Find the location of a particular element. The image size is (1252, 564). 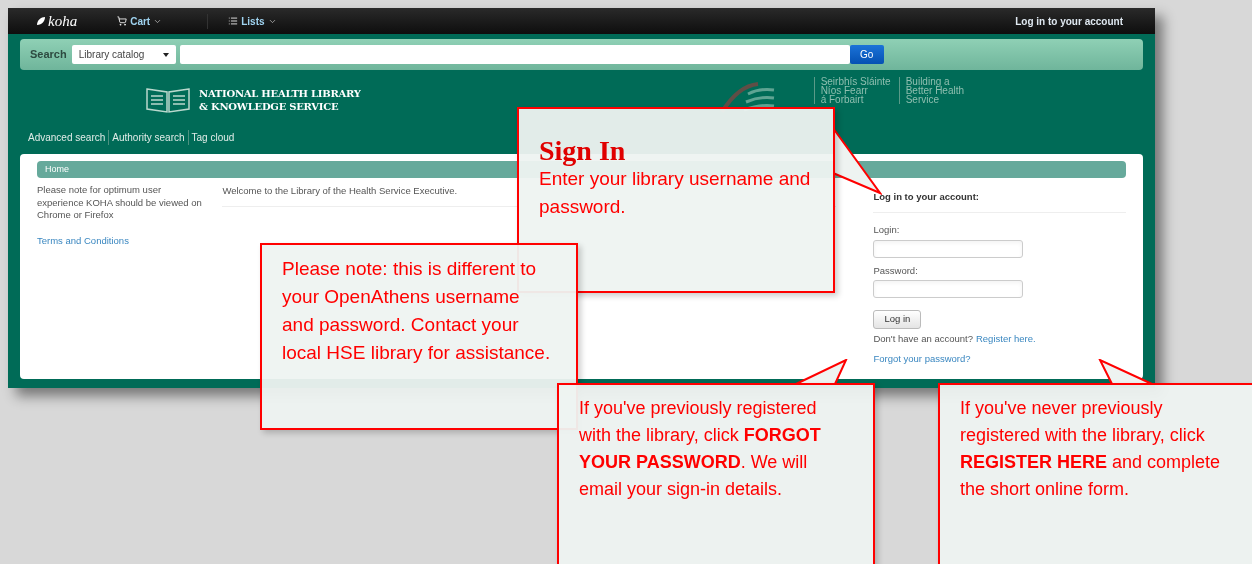

callout-title: Sign In is located at coordinates (583, 151).